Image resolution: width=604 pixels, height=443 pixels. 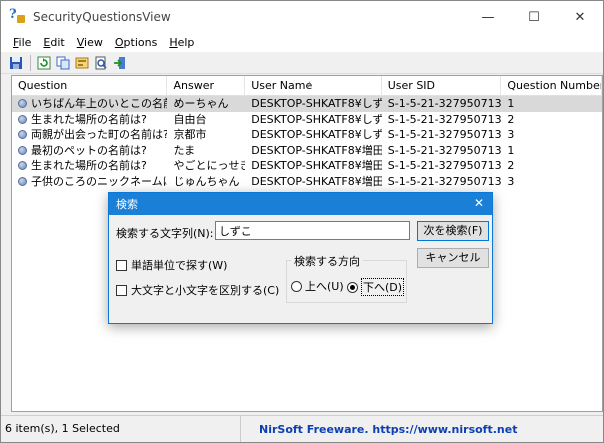 I want to click on column-header-answer: Answer, so click(x=206, y=86).